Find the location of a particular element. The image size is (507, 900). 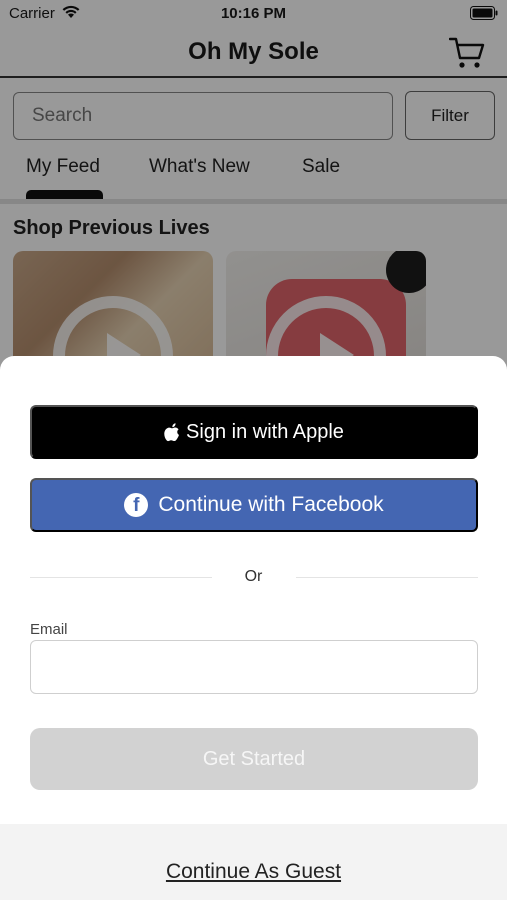

continue-with-facebook-button: f Continue with Facebook is located at coordinates (254, 505).